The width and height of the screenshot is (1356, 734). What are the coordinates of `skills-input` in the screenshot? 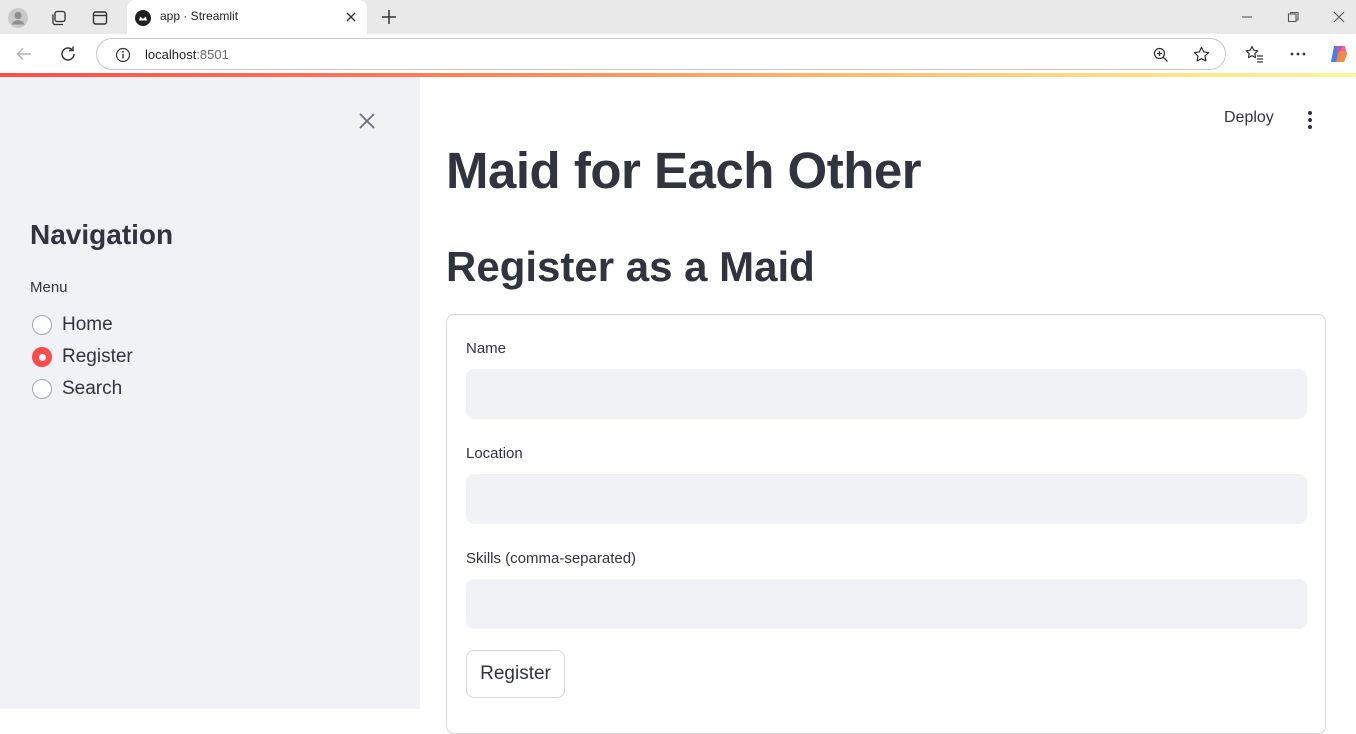 It's located at (886, 604).